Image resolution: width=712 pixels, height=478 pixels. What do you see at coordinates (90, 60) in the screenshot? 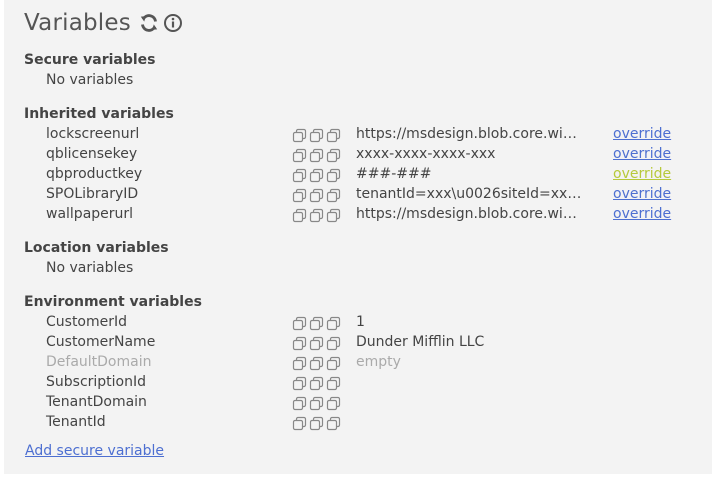
I see `secure-variables-heading: Secure variables` at bounding box center [90, 60].